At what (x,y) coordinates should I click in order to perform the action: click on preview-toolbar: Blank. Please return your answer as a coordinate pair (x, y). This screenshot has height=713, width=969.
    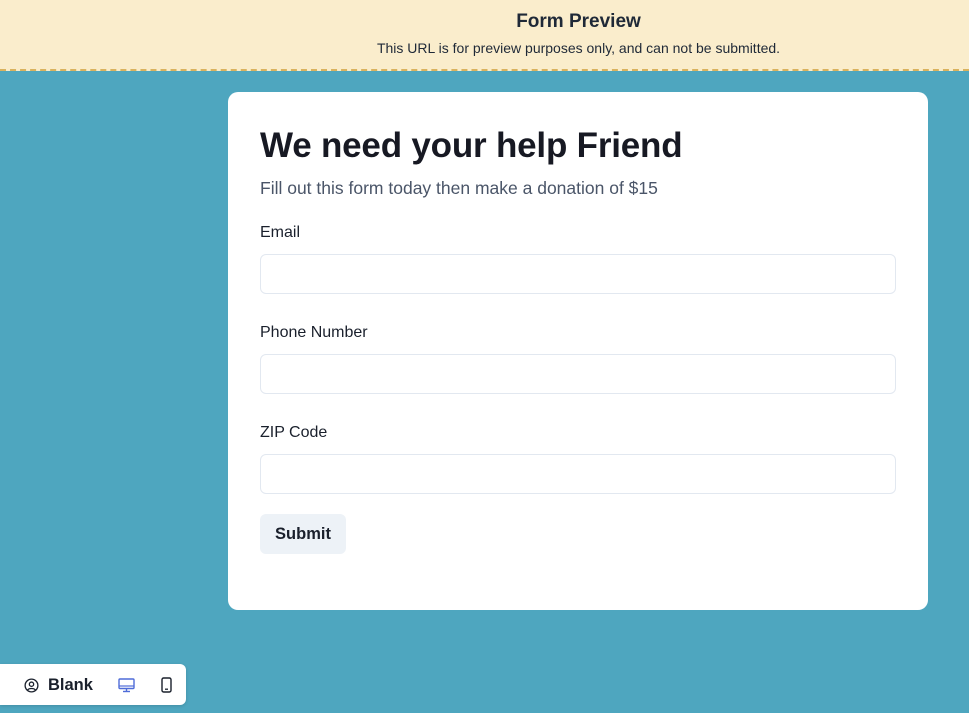
    Looking at the image, I should click on (93, 684).